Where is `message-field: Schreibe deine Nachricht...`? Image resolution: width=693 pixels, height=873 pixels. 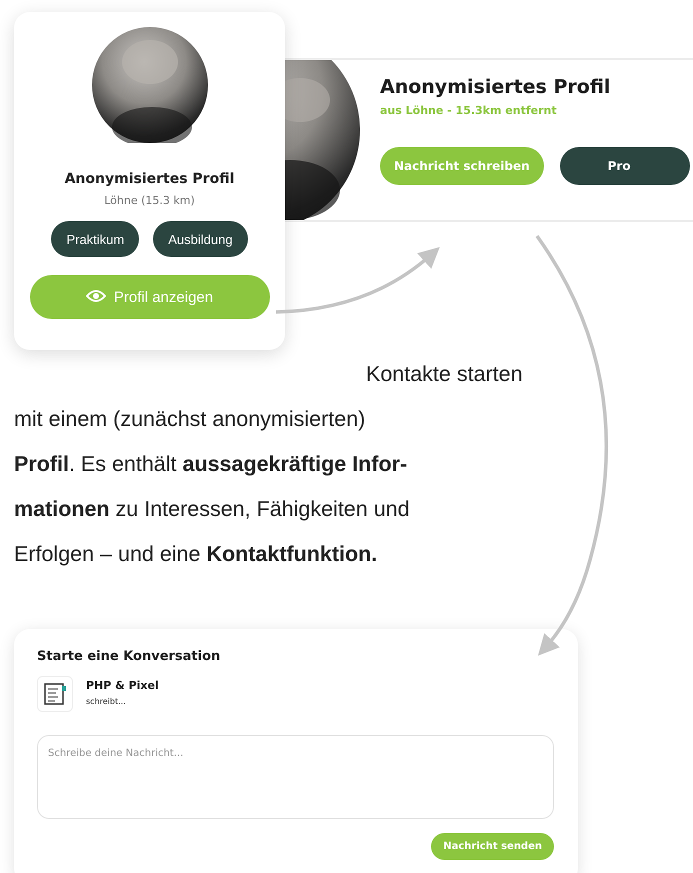
message-field: Schreibe deine Nachricht... is located at coordinates (295, 777).